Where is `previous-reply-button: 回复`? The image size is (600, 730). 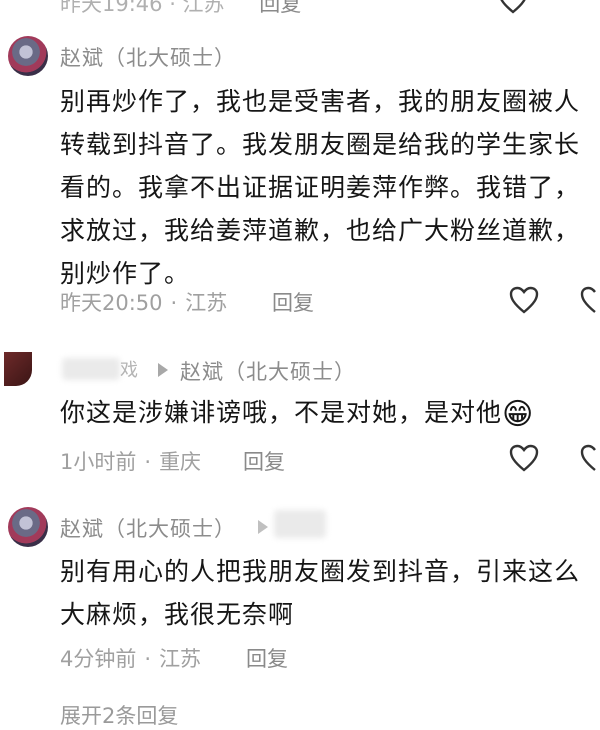 previous-reply-button: 回复 is located at coordinates (280, 8).